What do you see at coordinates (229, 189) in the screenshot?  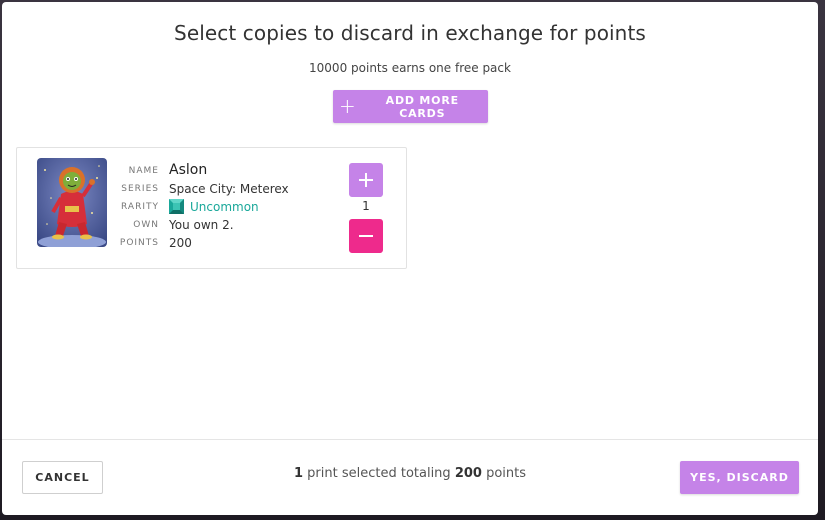 I see `card-series: Space City: Meterex` at bounding box center [229, 189].